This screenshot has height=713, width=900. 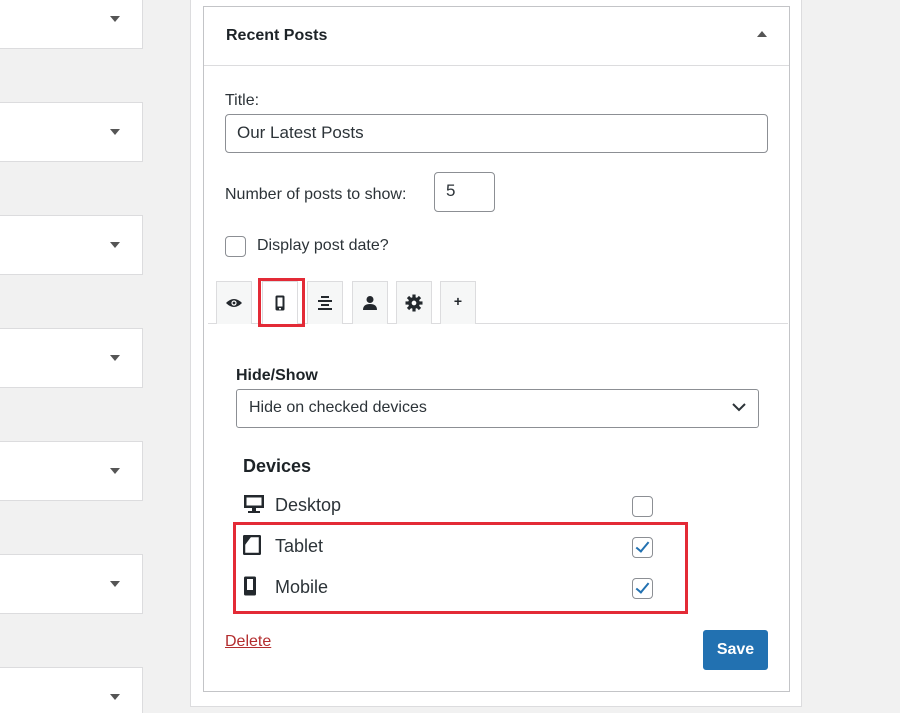 I want to click on tab-more: +, so click(x=458, y=302).